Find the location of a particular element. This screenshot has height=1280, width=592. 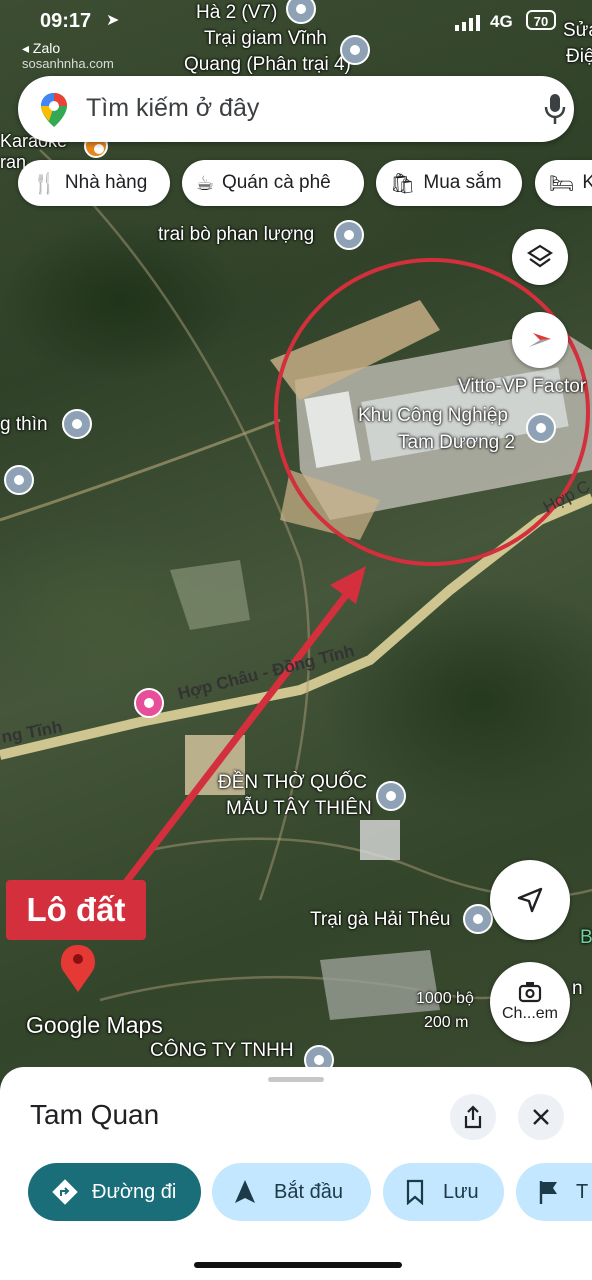

close-button is located at coordinates (541, 1117).